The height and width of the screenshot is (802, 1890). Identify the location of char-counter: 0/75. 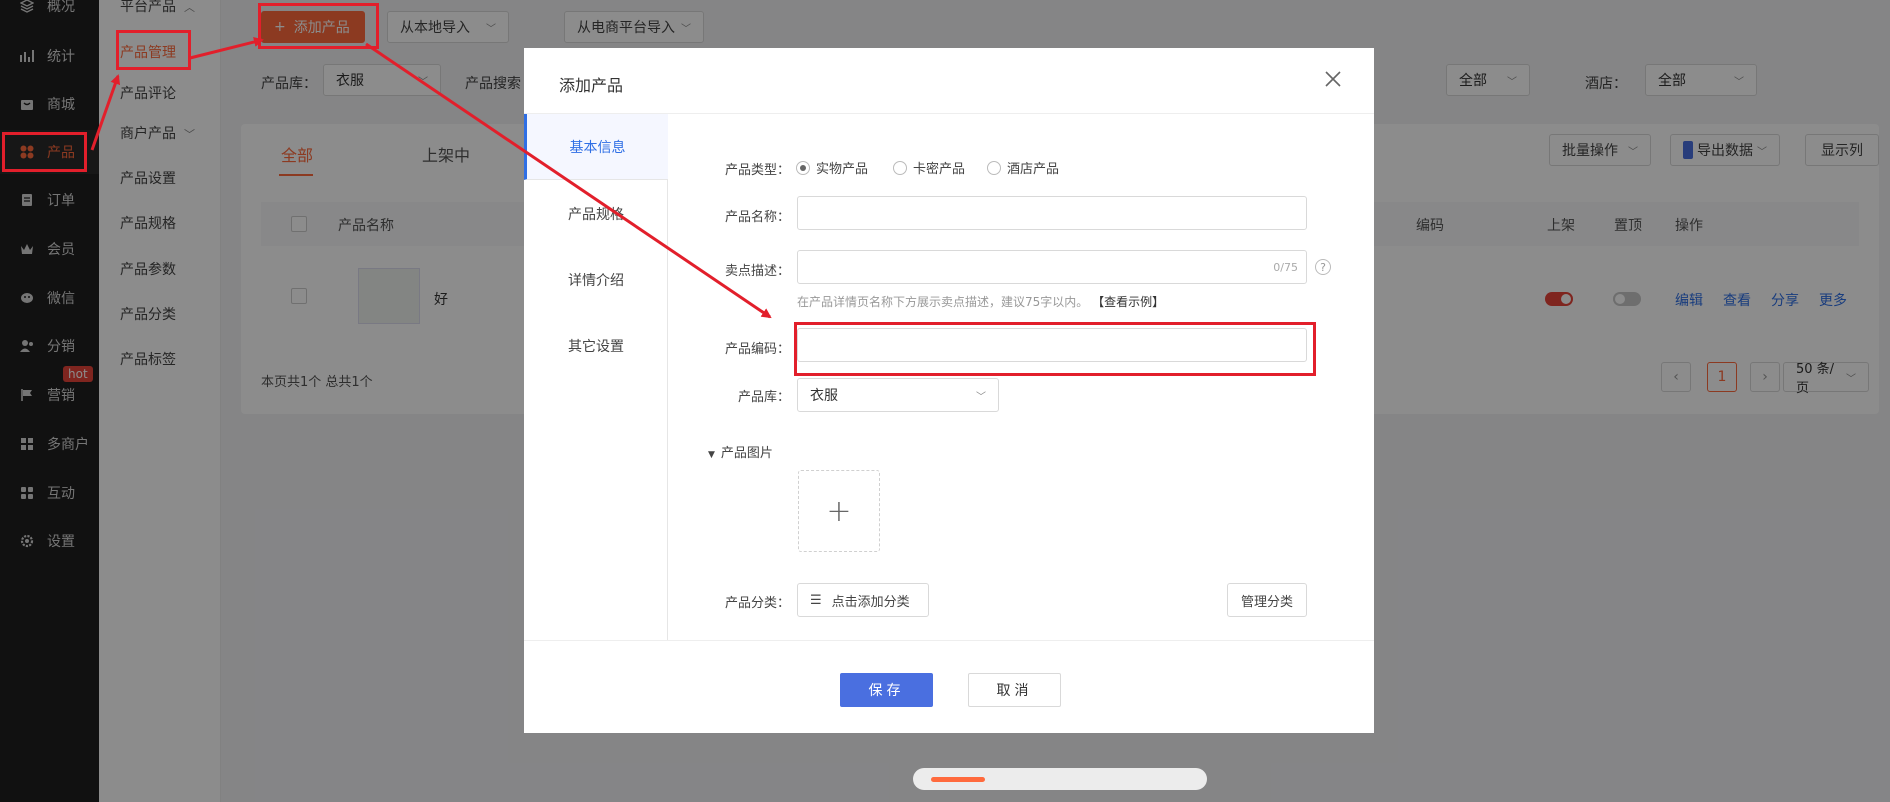
(1285, 267).